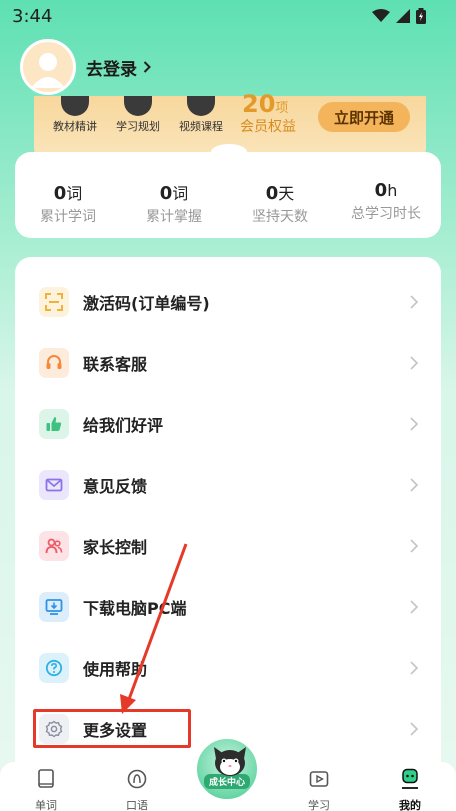 This screenshot has height=811, width=456. What do you see at coordinates (201, 106) in the screenshot?
I see `video-course-icon` at bounding box center [201, 106].